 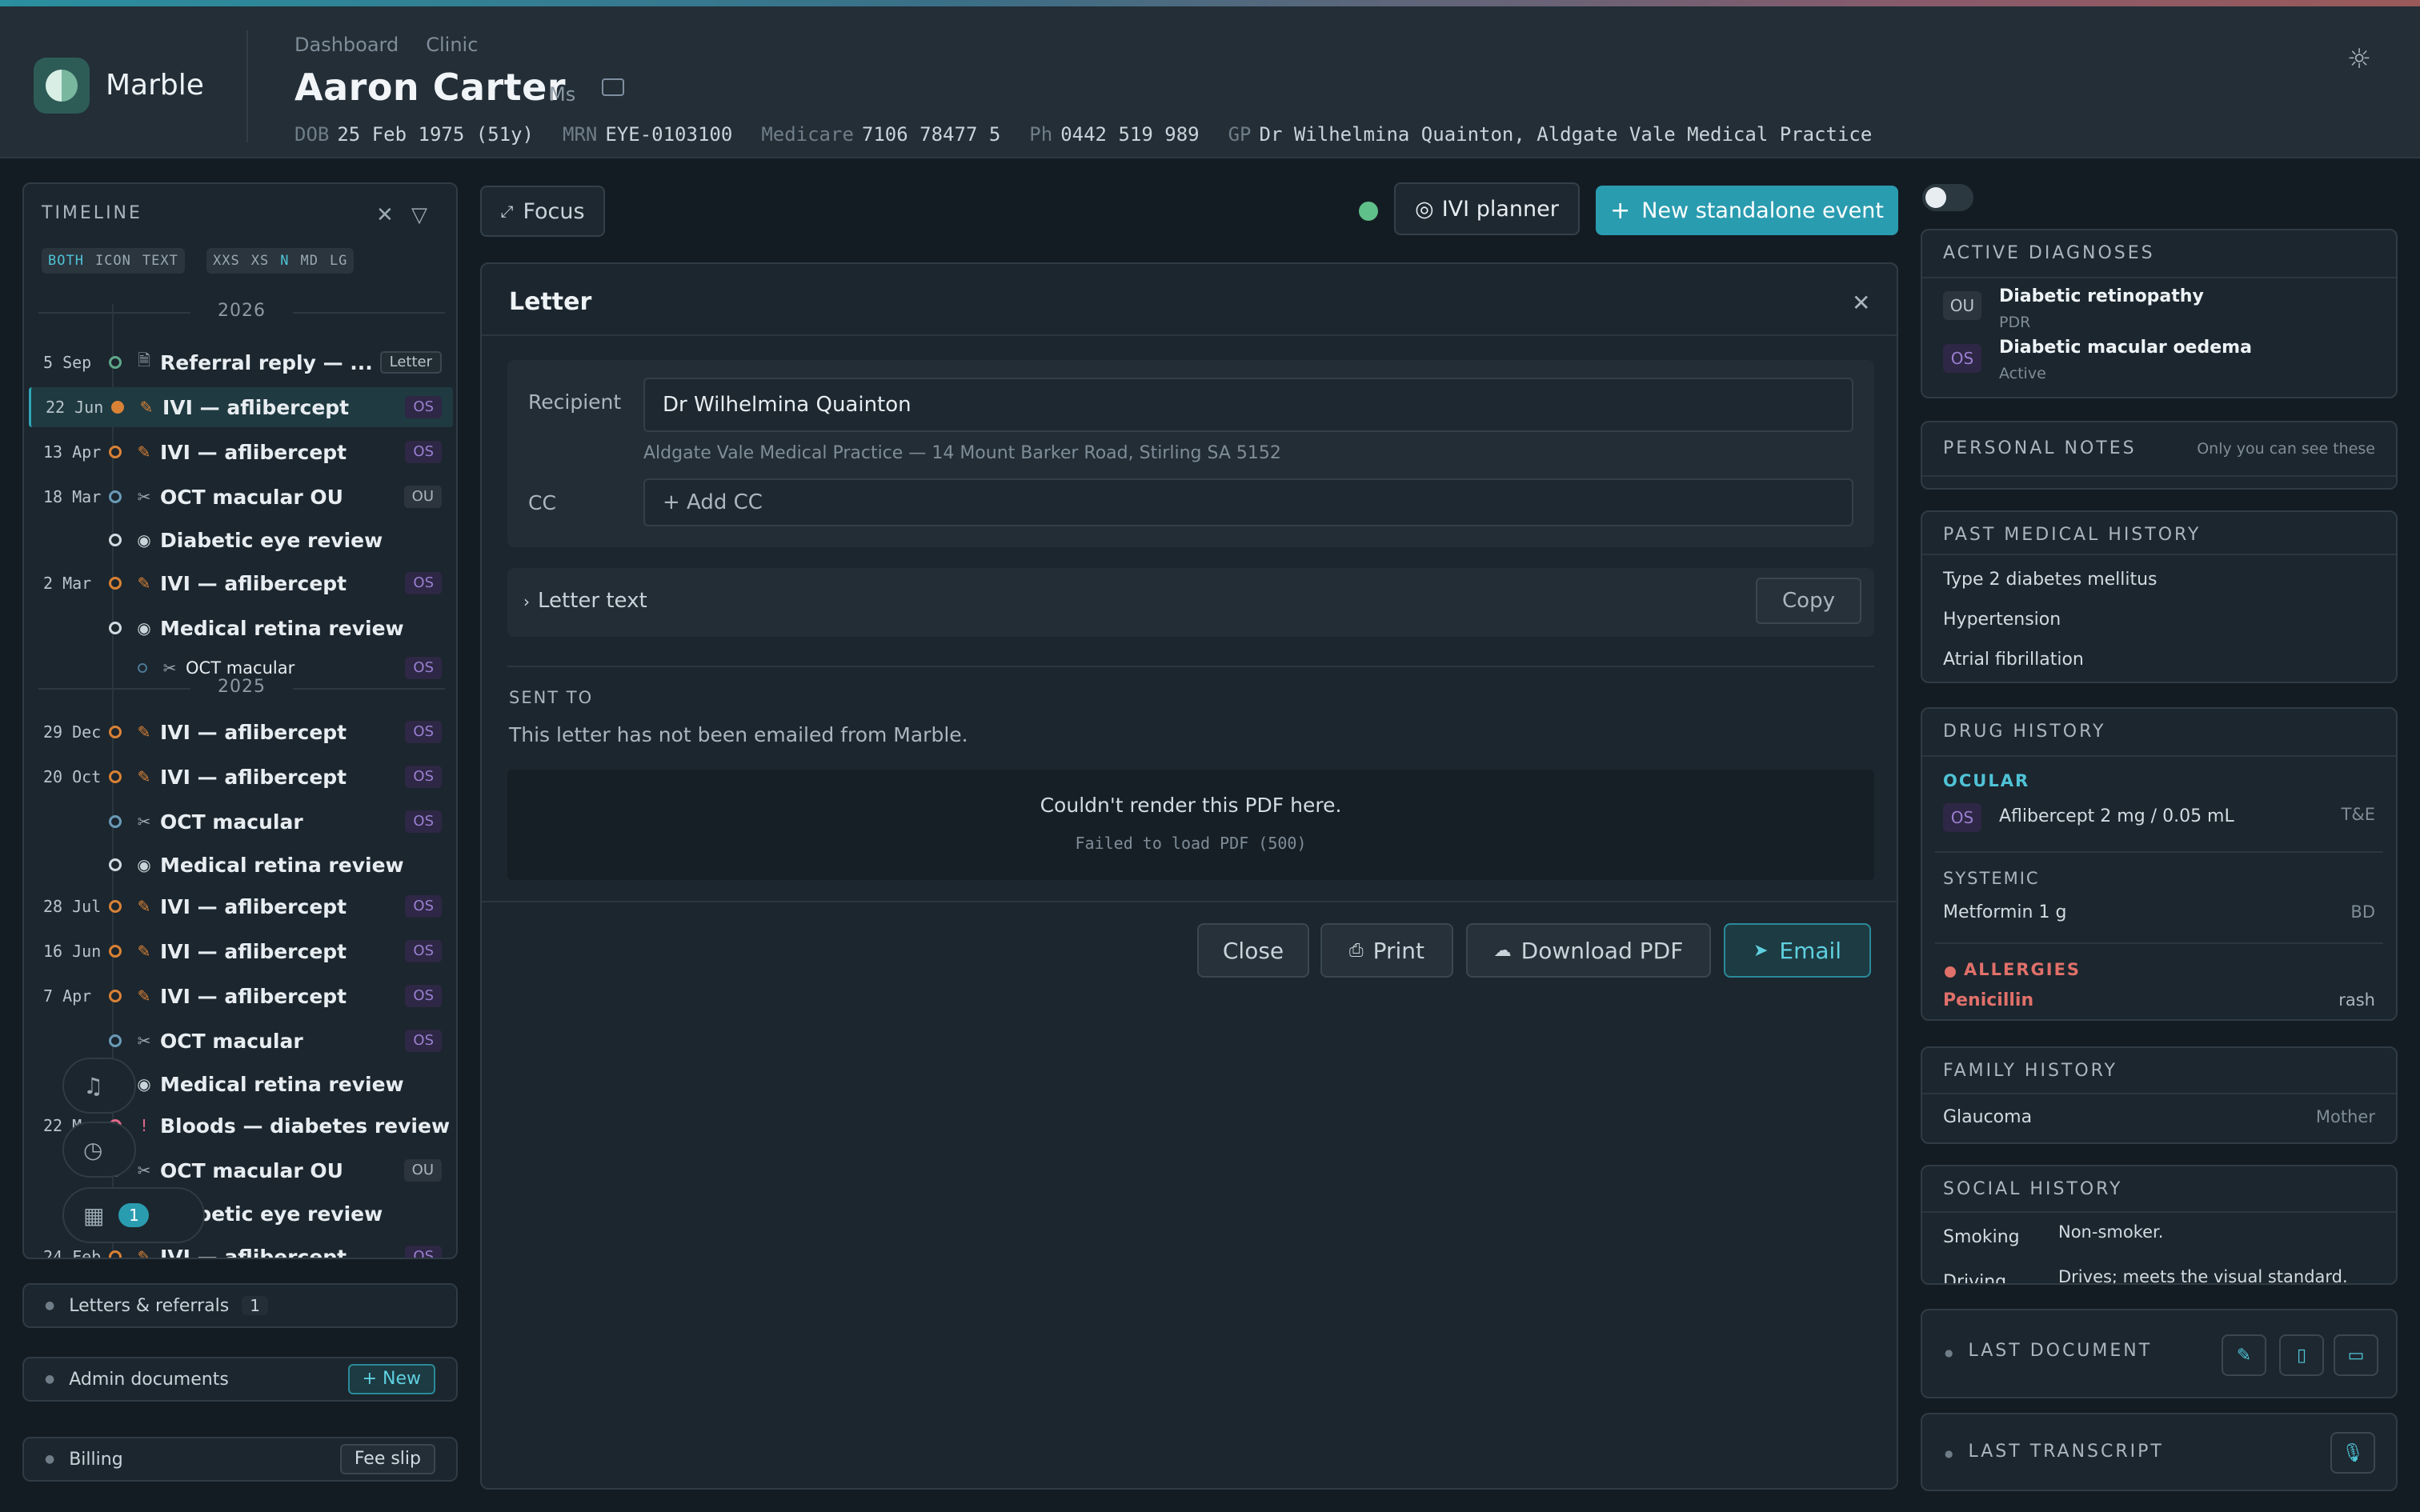 I want to click on chevron-right-icon: ●, so click(x=1950, y=1352).